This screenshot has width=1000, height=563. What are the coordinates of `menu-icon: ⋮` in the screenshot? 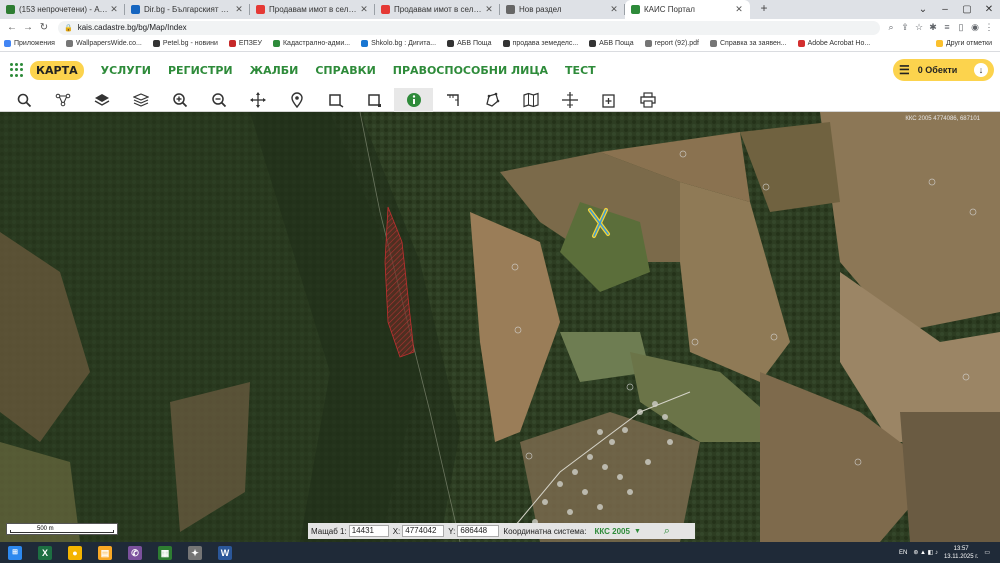 It's located at (989, 27).